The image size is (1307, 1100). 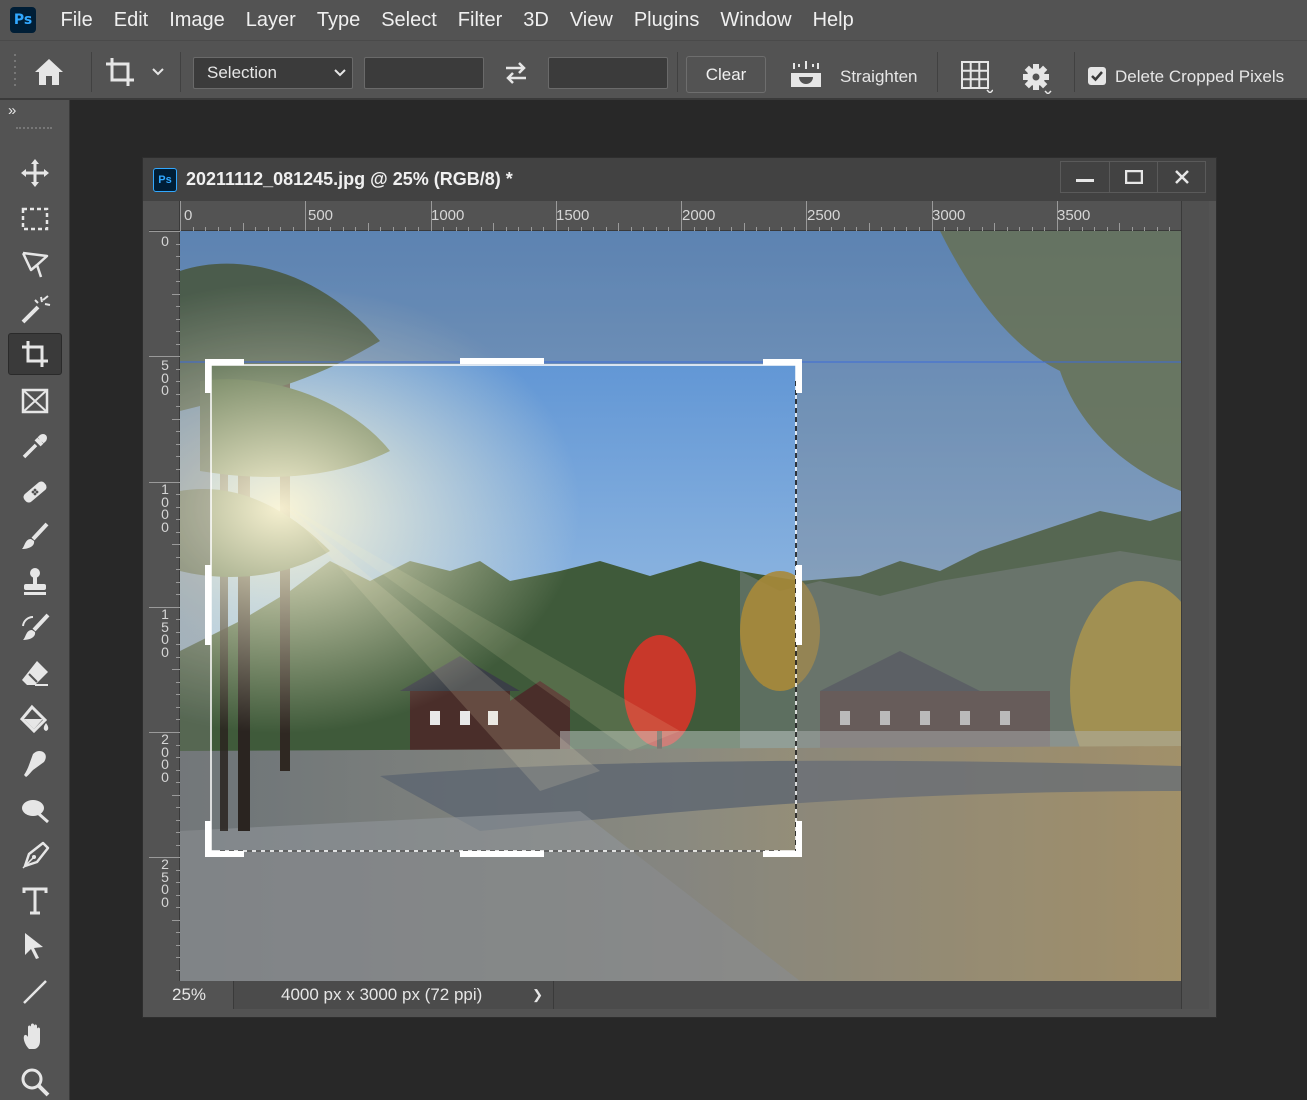 What do you see at coordinates (34, 129) in the screenshot?
I see `toolbar-grip` at bounding box center [34, 129].